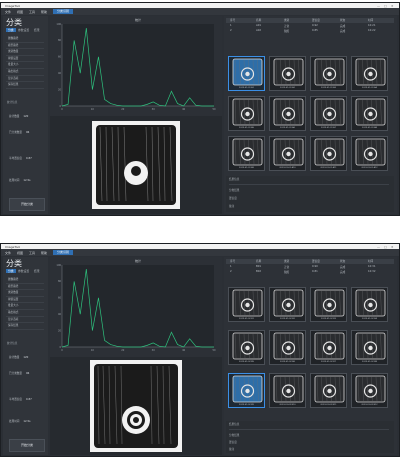 This screenshot has width=400, height=458. What do you see at coordinates (328, 73) in the screenshot?
I see `thumbnail-item: 2023-01-01 A3` at bounding box center [328, 73].